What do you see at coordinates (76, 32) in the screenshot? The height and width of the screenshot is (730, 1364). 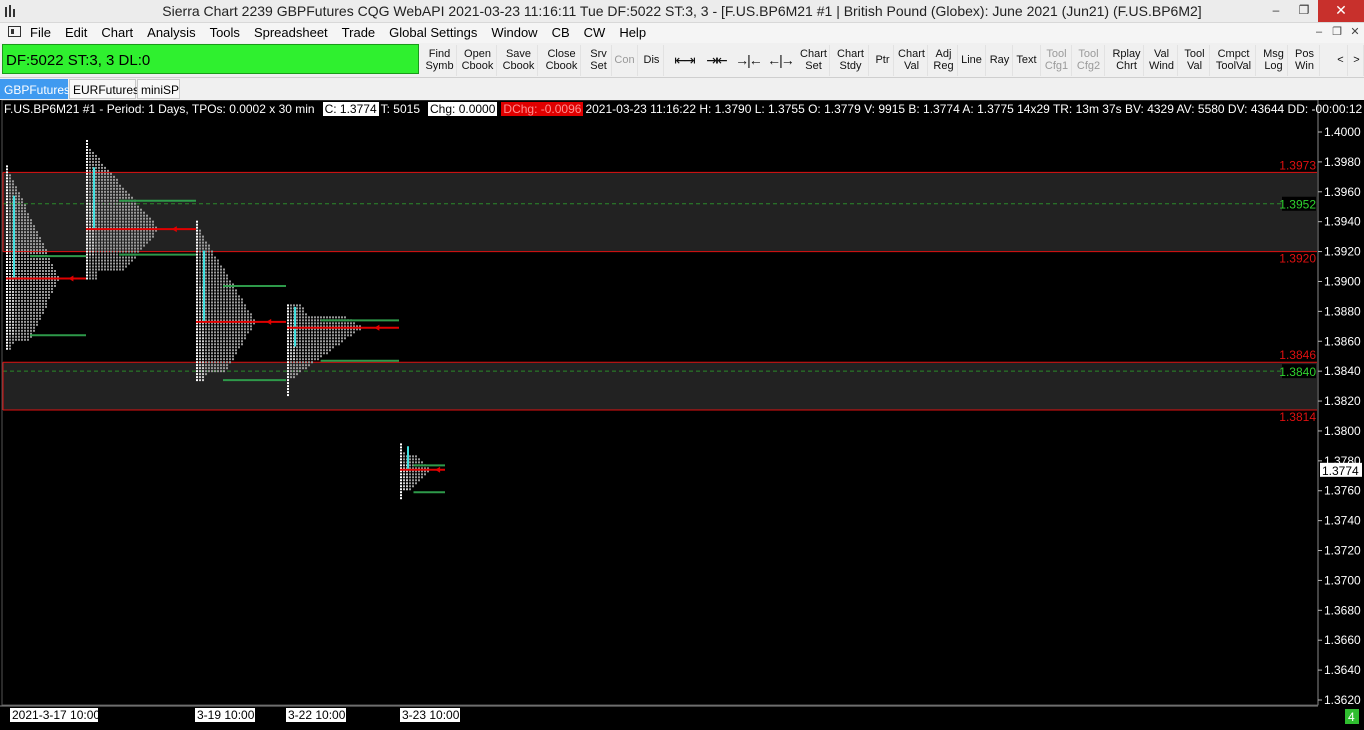 I see `menu-edit: Edit` at bounding box center [76, 32].